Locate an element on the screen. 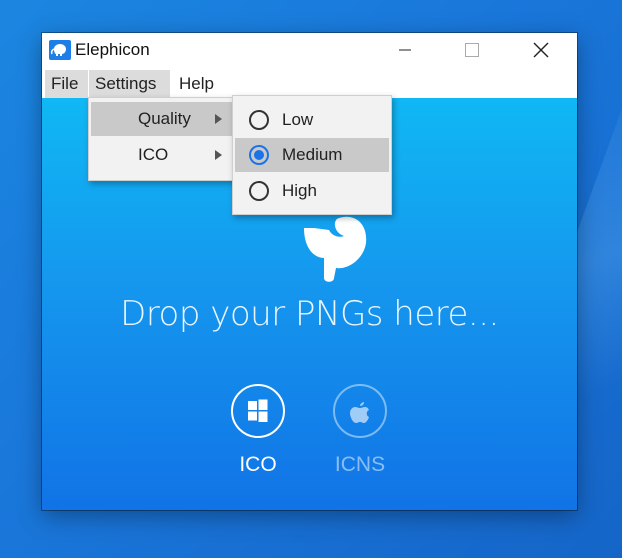 This screenshot has height=558, width=622. window-title: Elephicon is located at coordinates (112, 49).